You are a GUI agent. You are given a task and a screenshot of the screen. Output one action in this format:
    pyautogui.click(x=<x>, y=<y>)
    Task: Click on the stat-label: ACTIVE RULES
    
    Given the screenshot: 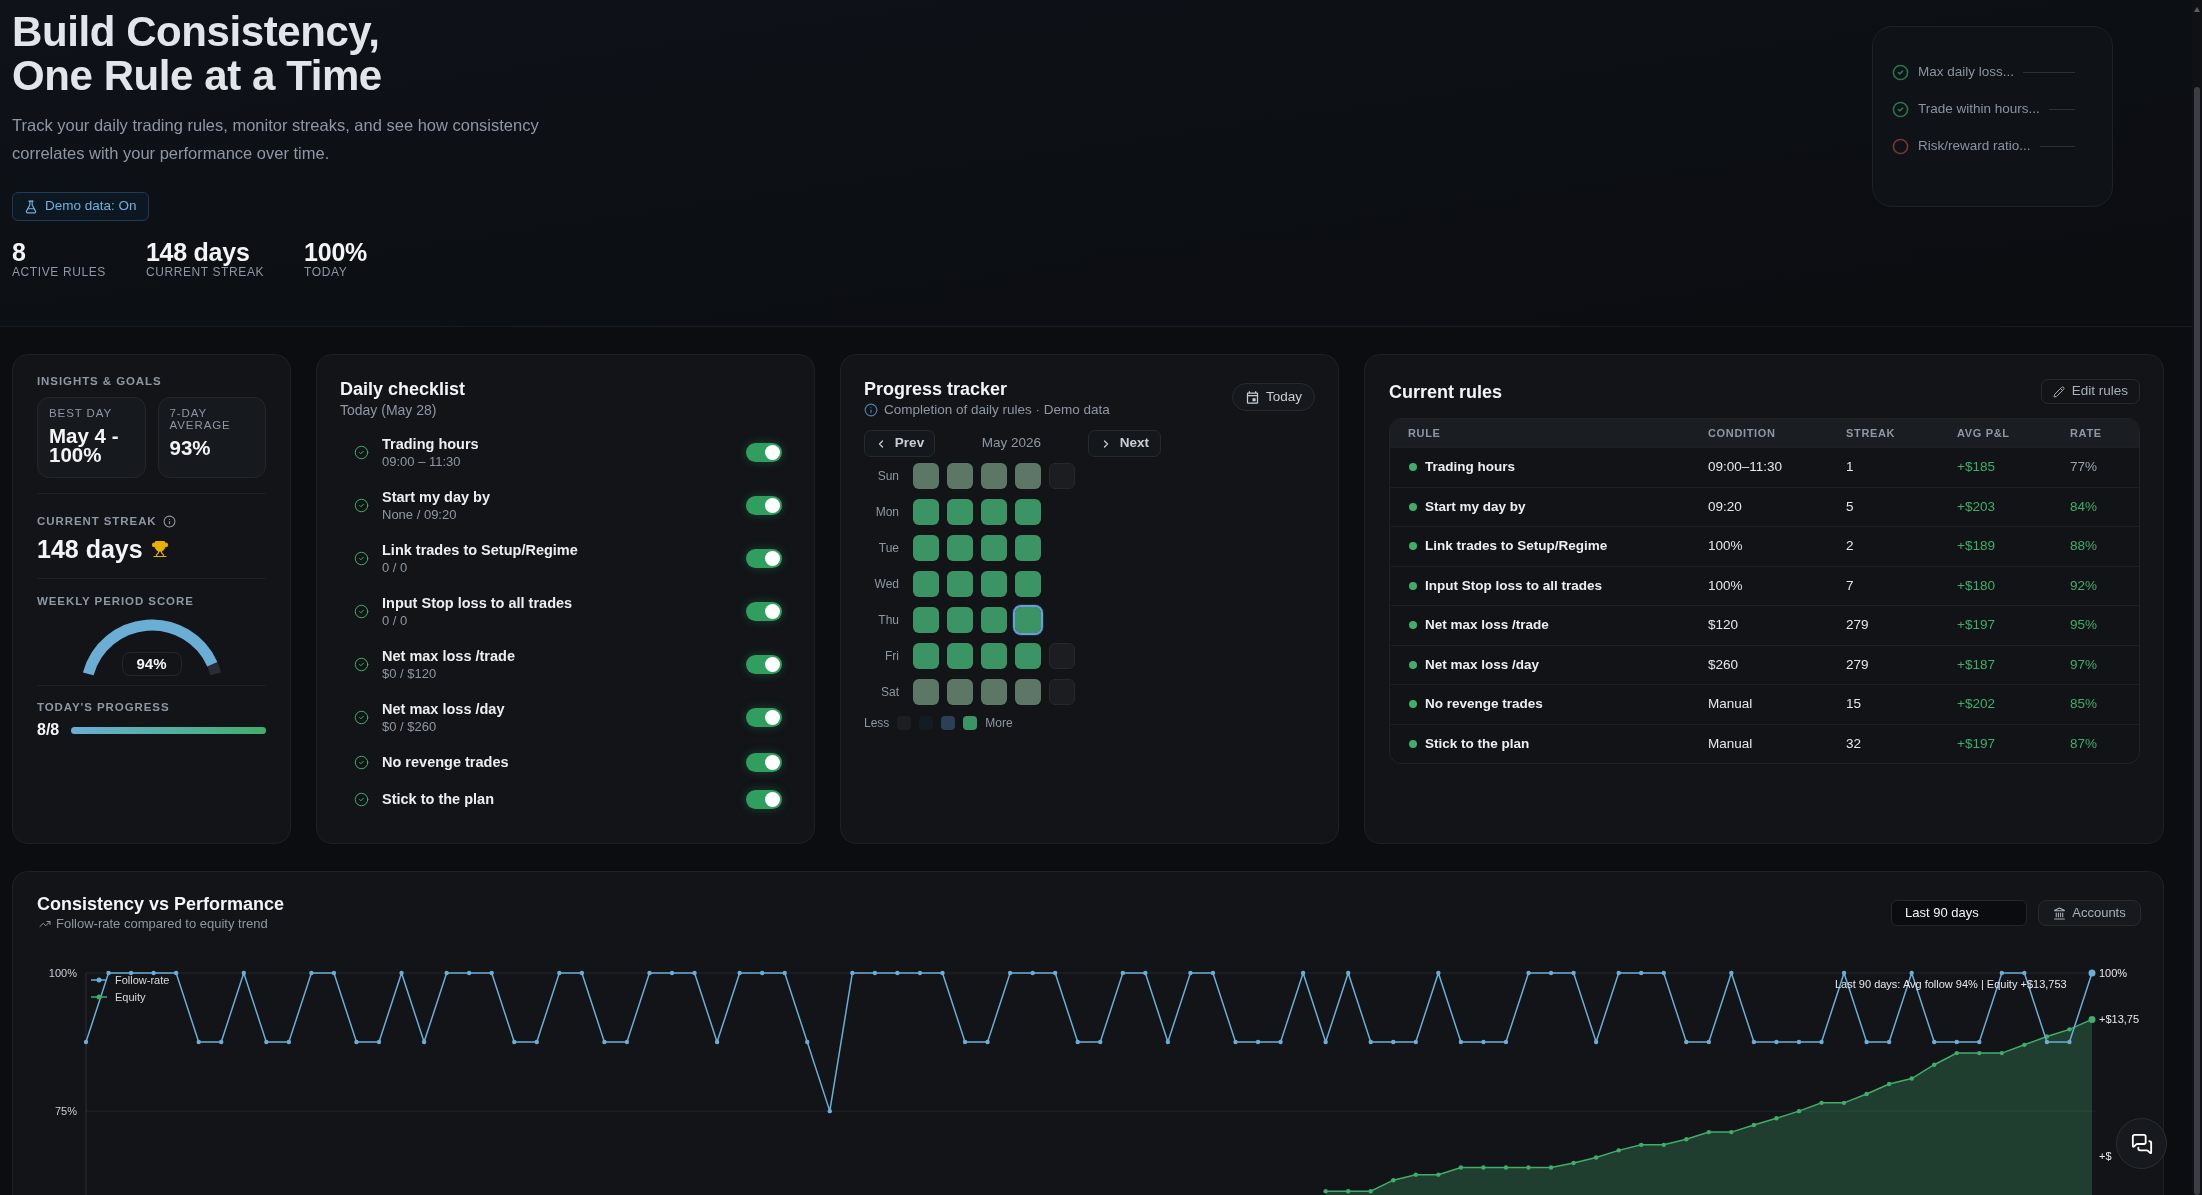 What is the action you would take?
    pyautogui.click(x=59, y=272)
    